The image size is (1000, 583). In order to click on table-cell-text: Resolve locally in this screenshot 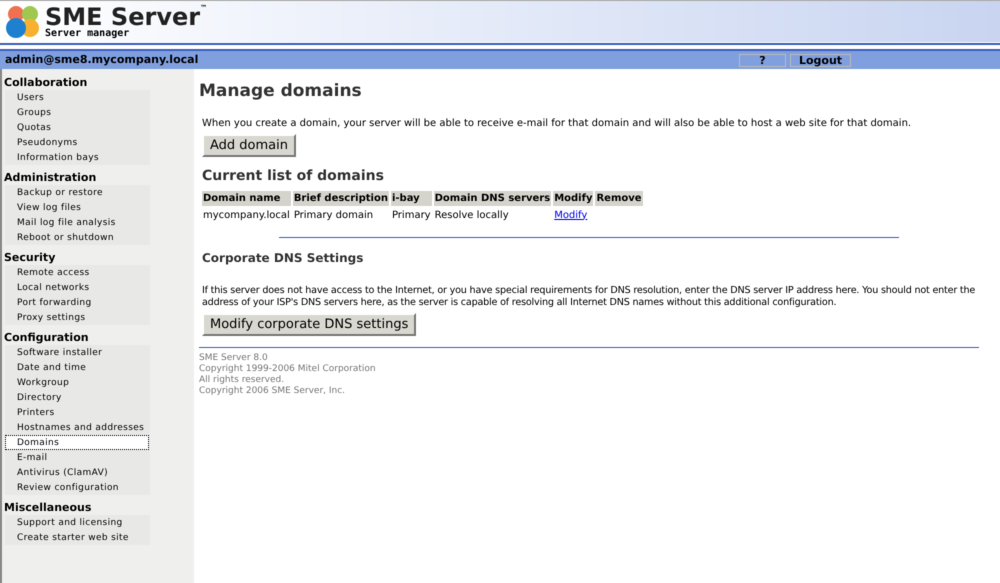, I will do `click(472, 215)`.